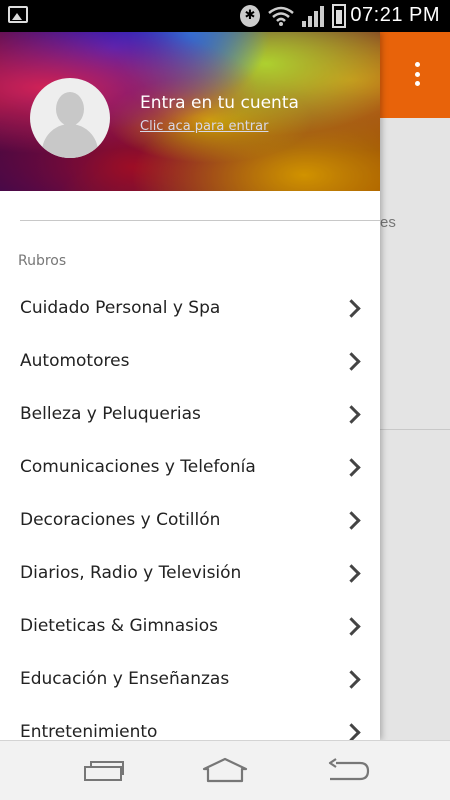  What do you see at coordinates (204, 126) in the screenshot?
I see `login-link: Clic aca para entrar` at bounding box center [204, 126].